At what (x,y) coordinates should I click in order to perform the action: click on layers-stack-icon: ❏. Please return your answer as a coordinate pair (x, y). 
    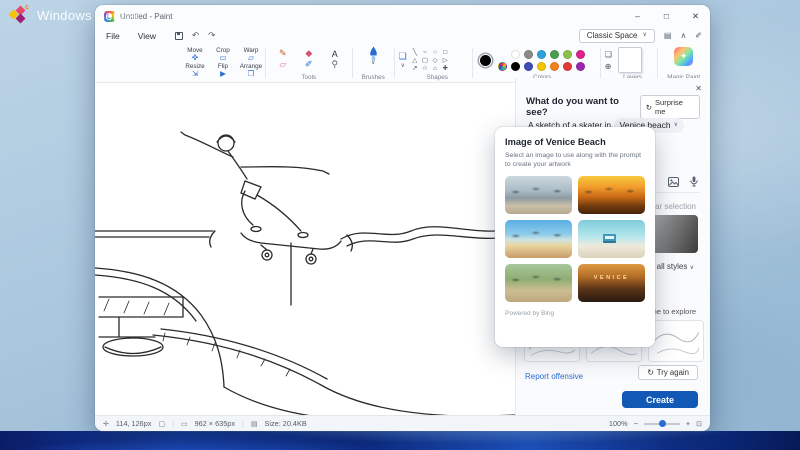
    Looking at the image, I should click on (608, 54).